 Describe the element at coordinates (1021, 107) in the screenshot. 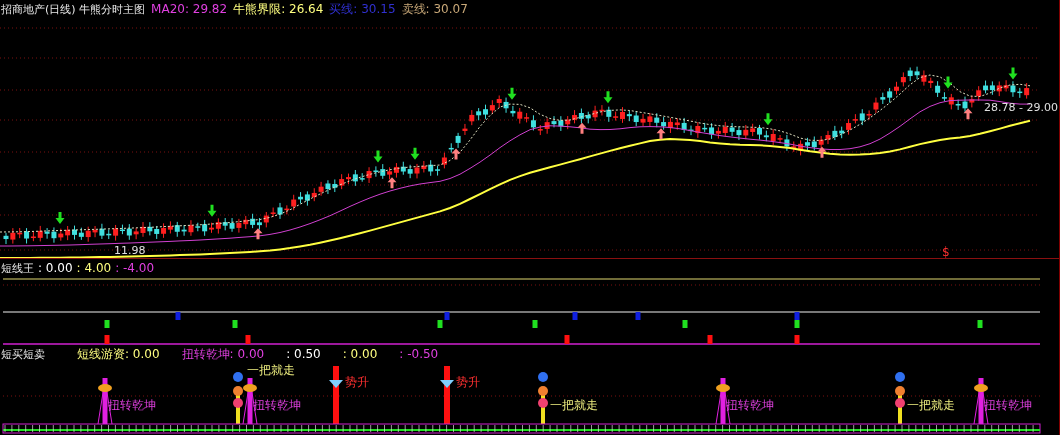

I see `price-range-label: 28.78 - 29.00` at that location.